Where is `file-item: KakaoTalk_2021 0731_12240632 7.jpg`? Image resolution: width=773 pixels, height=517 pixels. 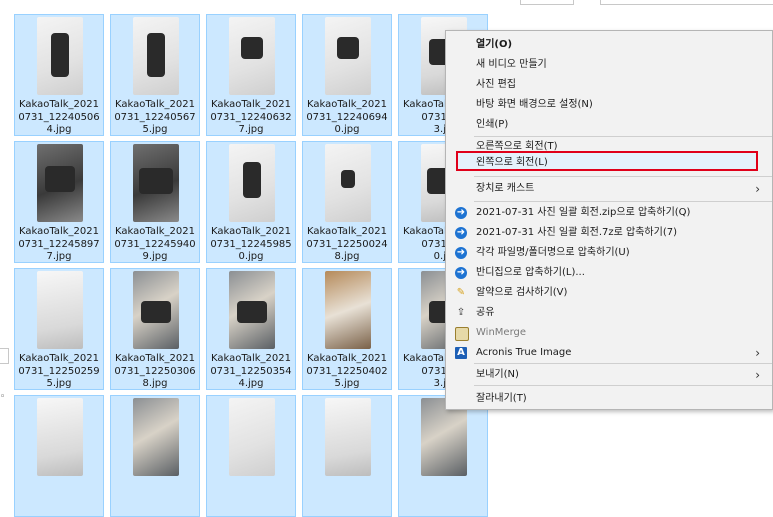 file-item: KakaoTalk_2021 0731_12240632 7.jpg is located at coordinates (251, 75).